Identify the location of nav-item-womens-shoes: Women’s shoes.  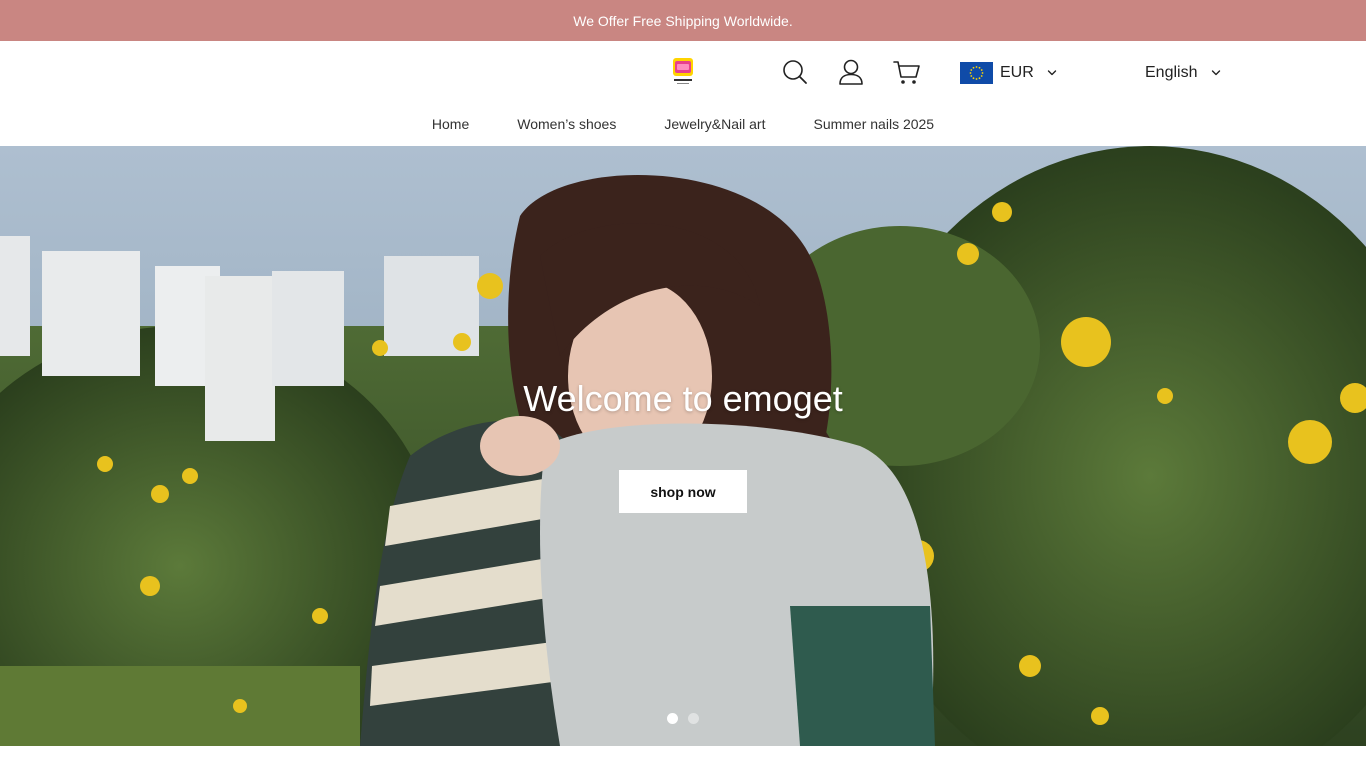
(566, 126).